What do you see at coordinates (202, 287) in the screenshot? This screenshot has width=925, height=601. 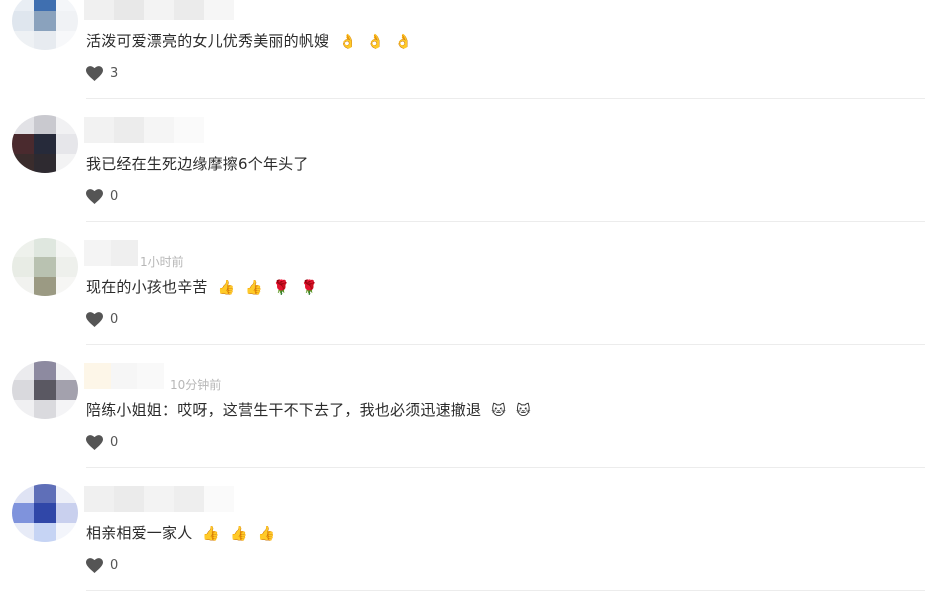 I see `comment-text: 现在的小孩也辛苦 👍 👍 🌹 🌹` at bounding box center [202, 287].